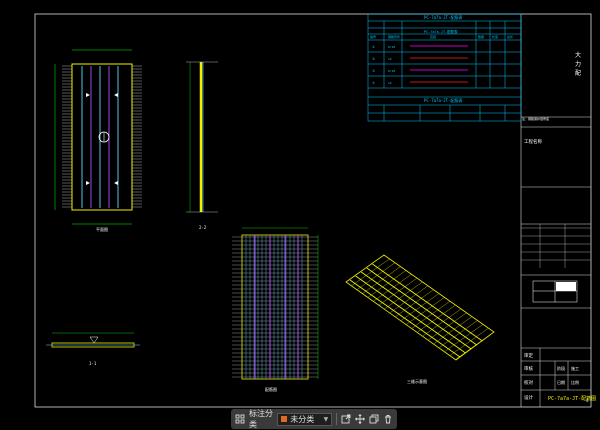  What do you see at coordinates (284, 419) in the screenshot?
I see `category-color-swatch` at bounding box center [284, 419].